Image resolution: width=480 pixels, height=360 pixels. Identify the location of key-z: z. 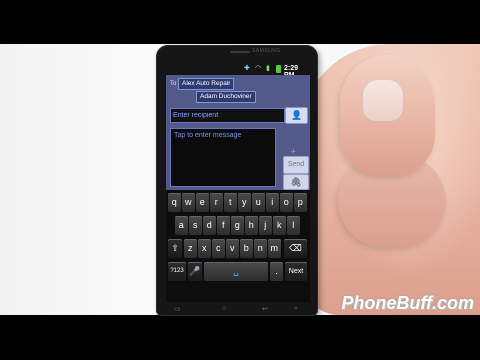
(190, 248).